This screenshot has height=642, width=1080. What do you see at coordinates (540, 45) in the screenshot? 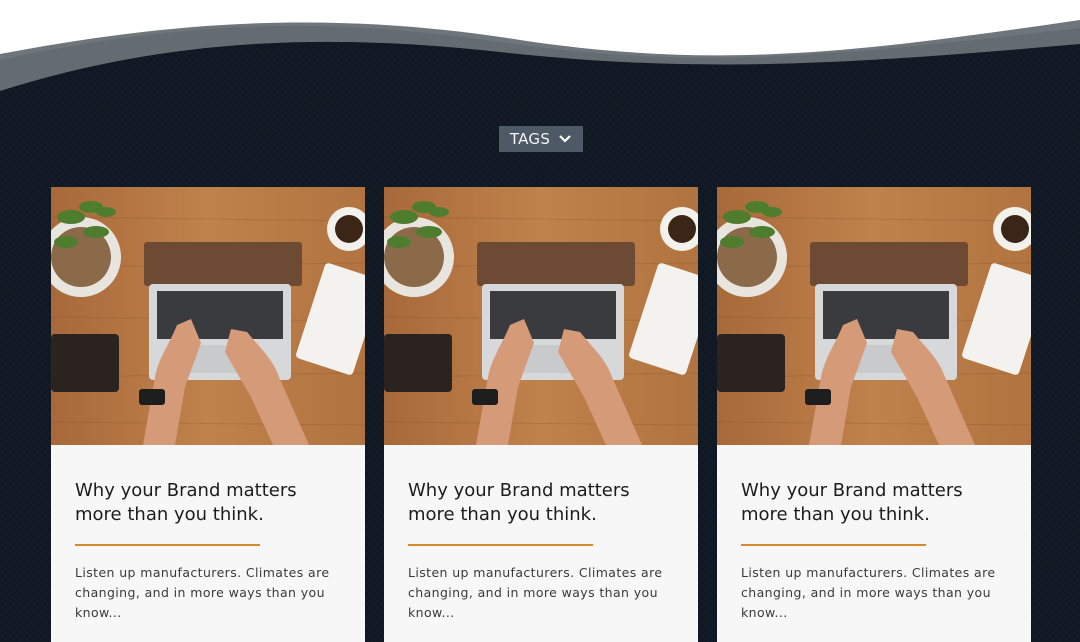
I see `header-wave` at bounding box center [540, 45].